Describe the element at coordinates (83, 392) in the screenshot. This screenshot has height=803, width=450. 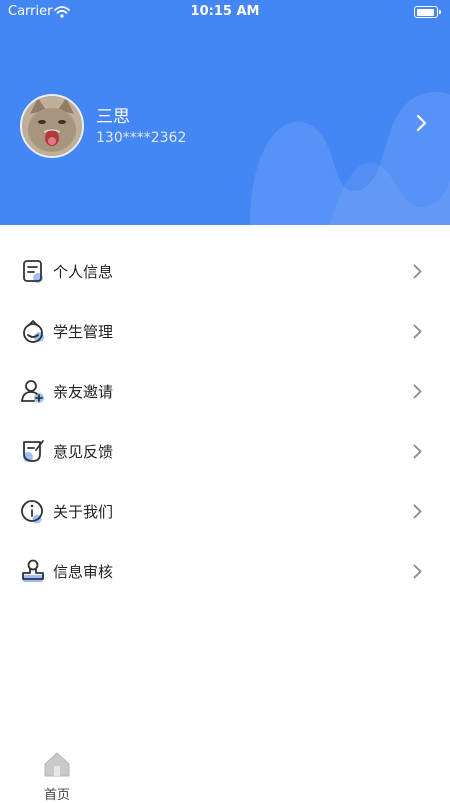
I see `menu-label: 亲友邀请` at that location.